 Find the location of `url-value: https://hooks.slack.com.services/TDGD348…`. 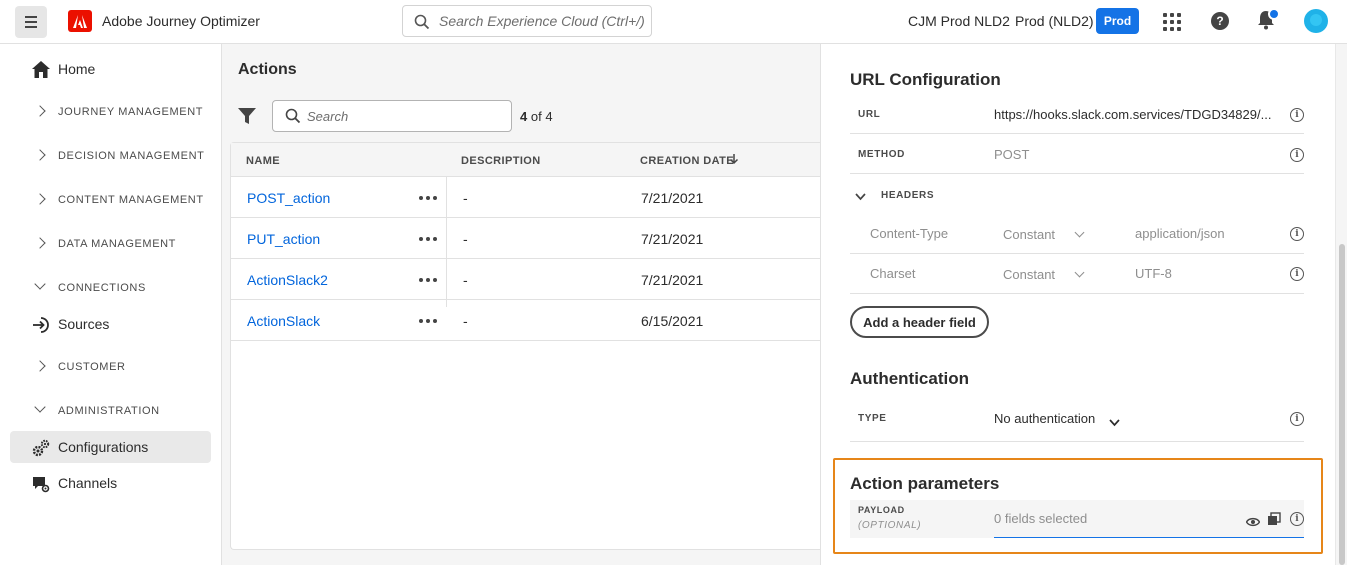

url-value: https://hooks.slack.com.services/TDGD348… is located at coordinates (1132, 114).